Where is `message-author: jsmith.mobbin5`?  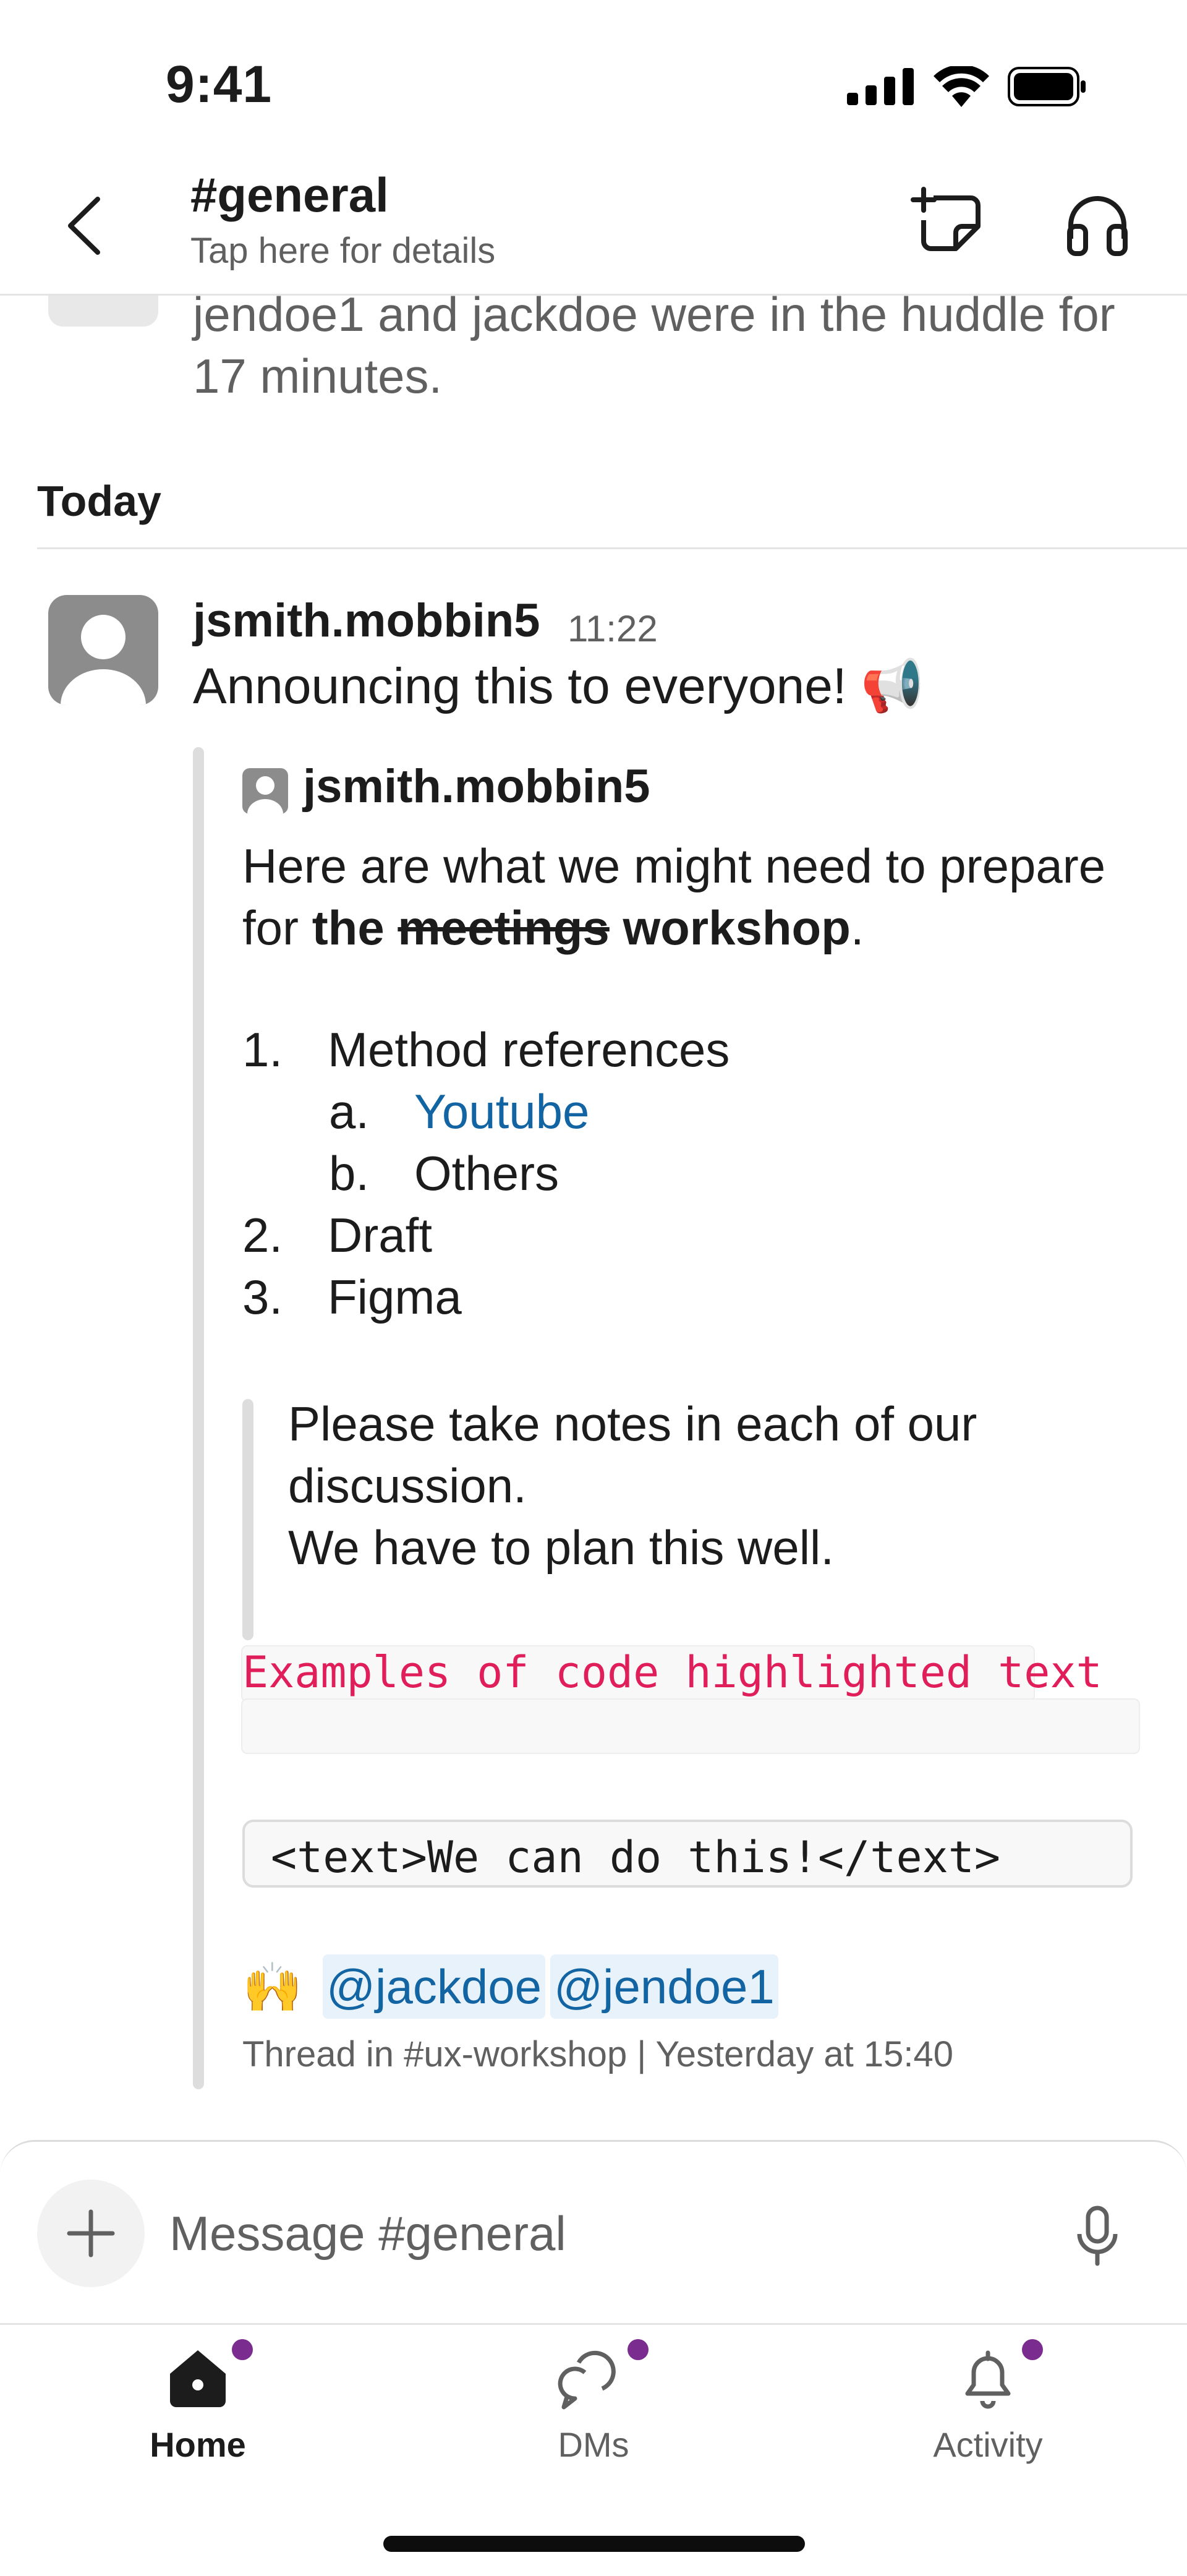
message-author: jsmith.mobbin5 is located at coordinates (367, 621).